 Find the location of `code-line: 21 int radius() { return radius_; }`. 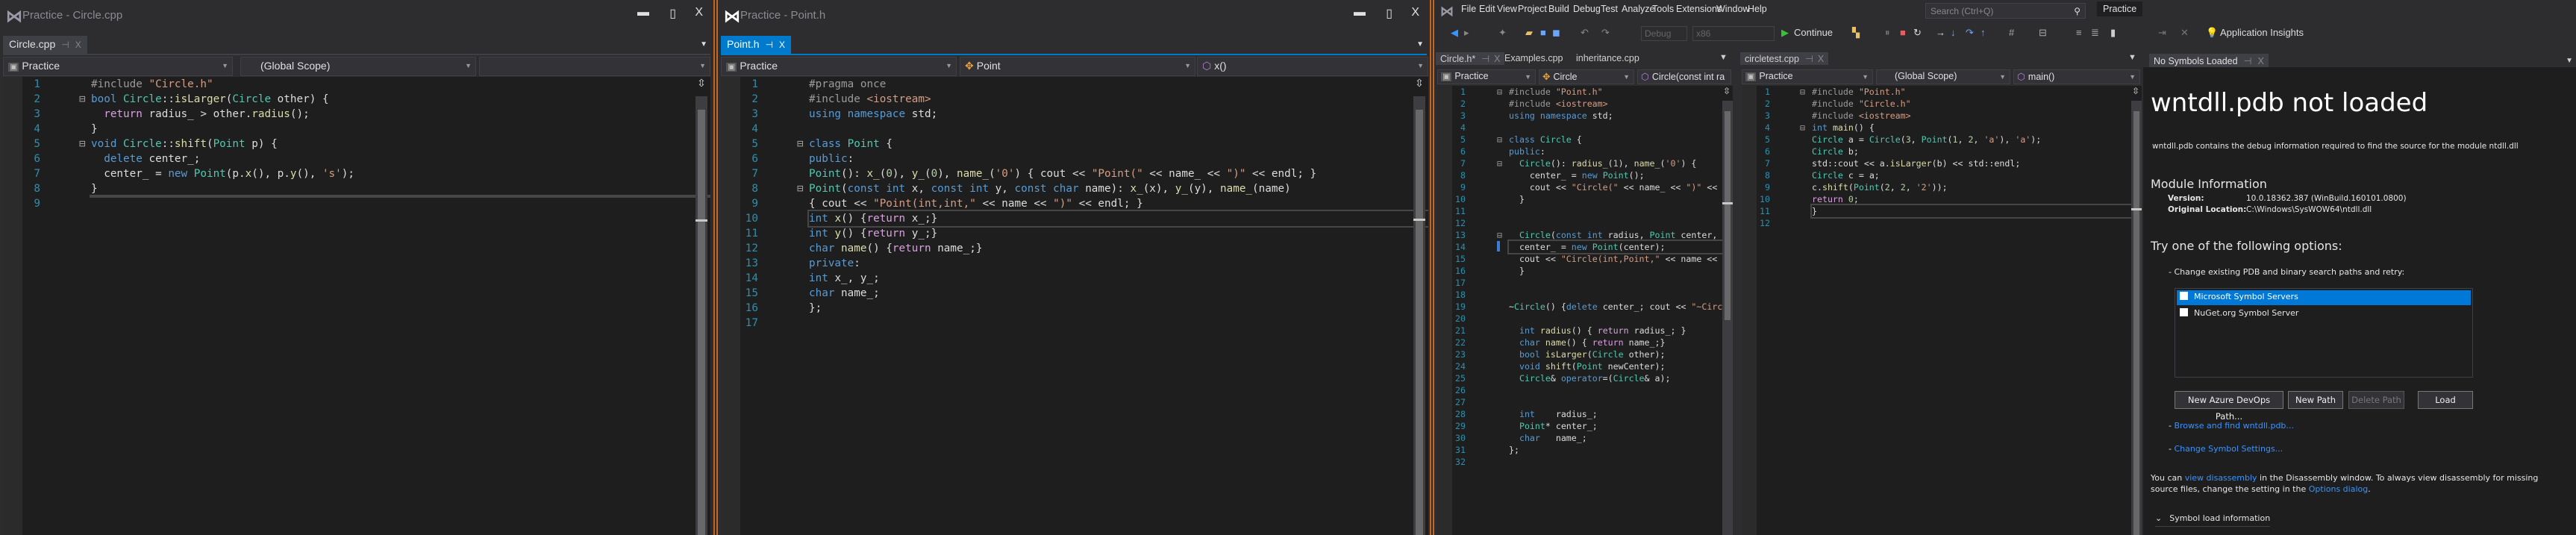

code-line: 21 int radius() { return radius_; } is located at coordinates (1585, 331).